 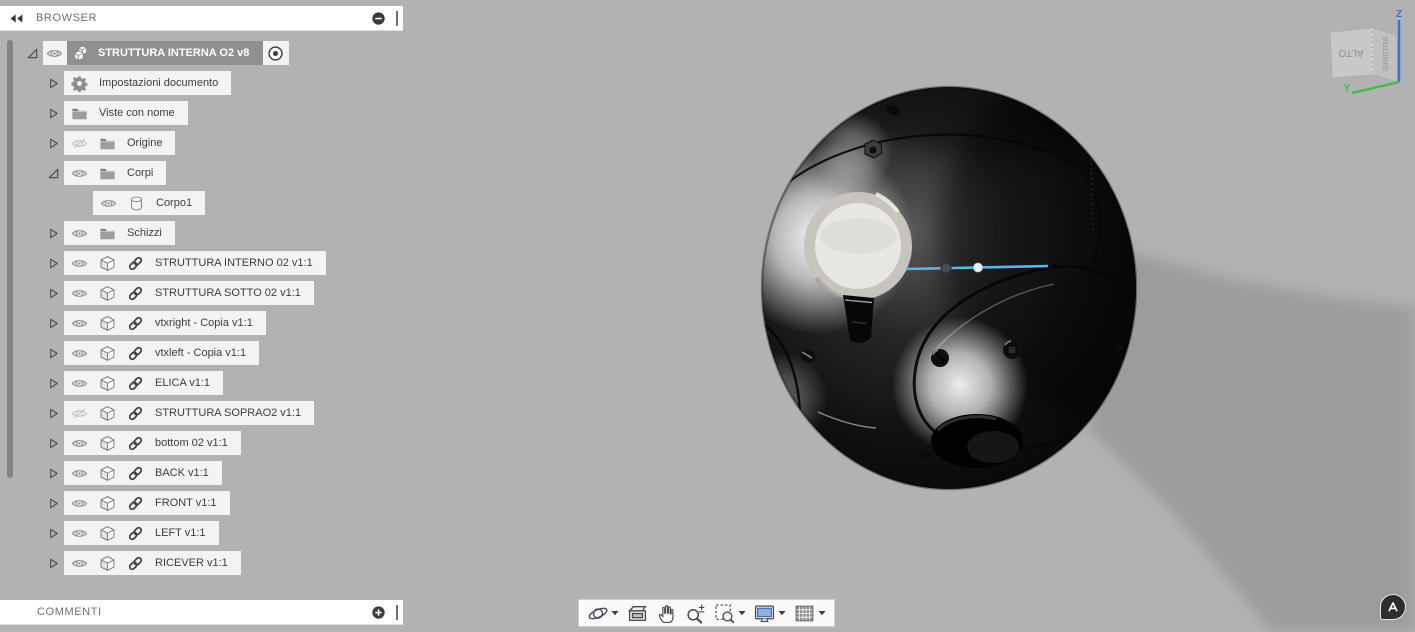 I want to click on tree-item: STRUTTURA SOTTO 02 v1:1, so click(x=189, y=293).